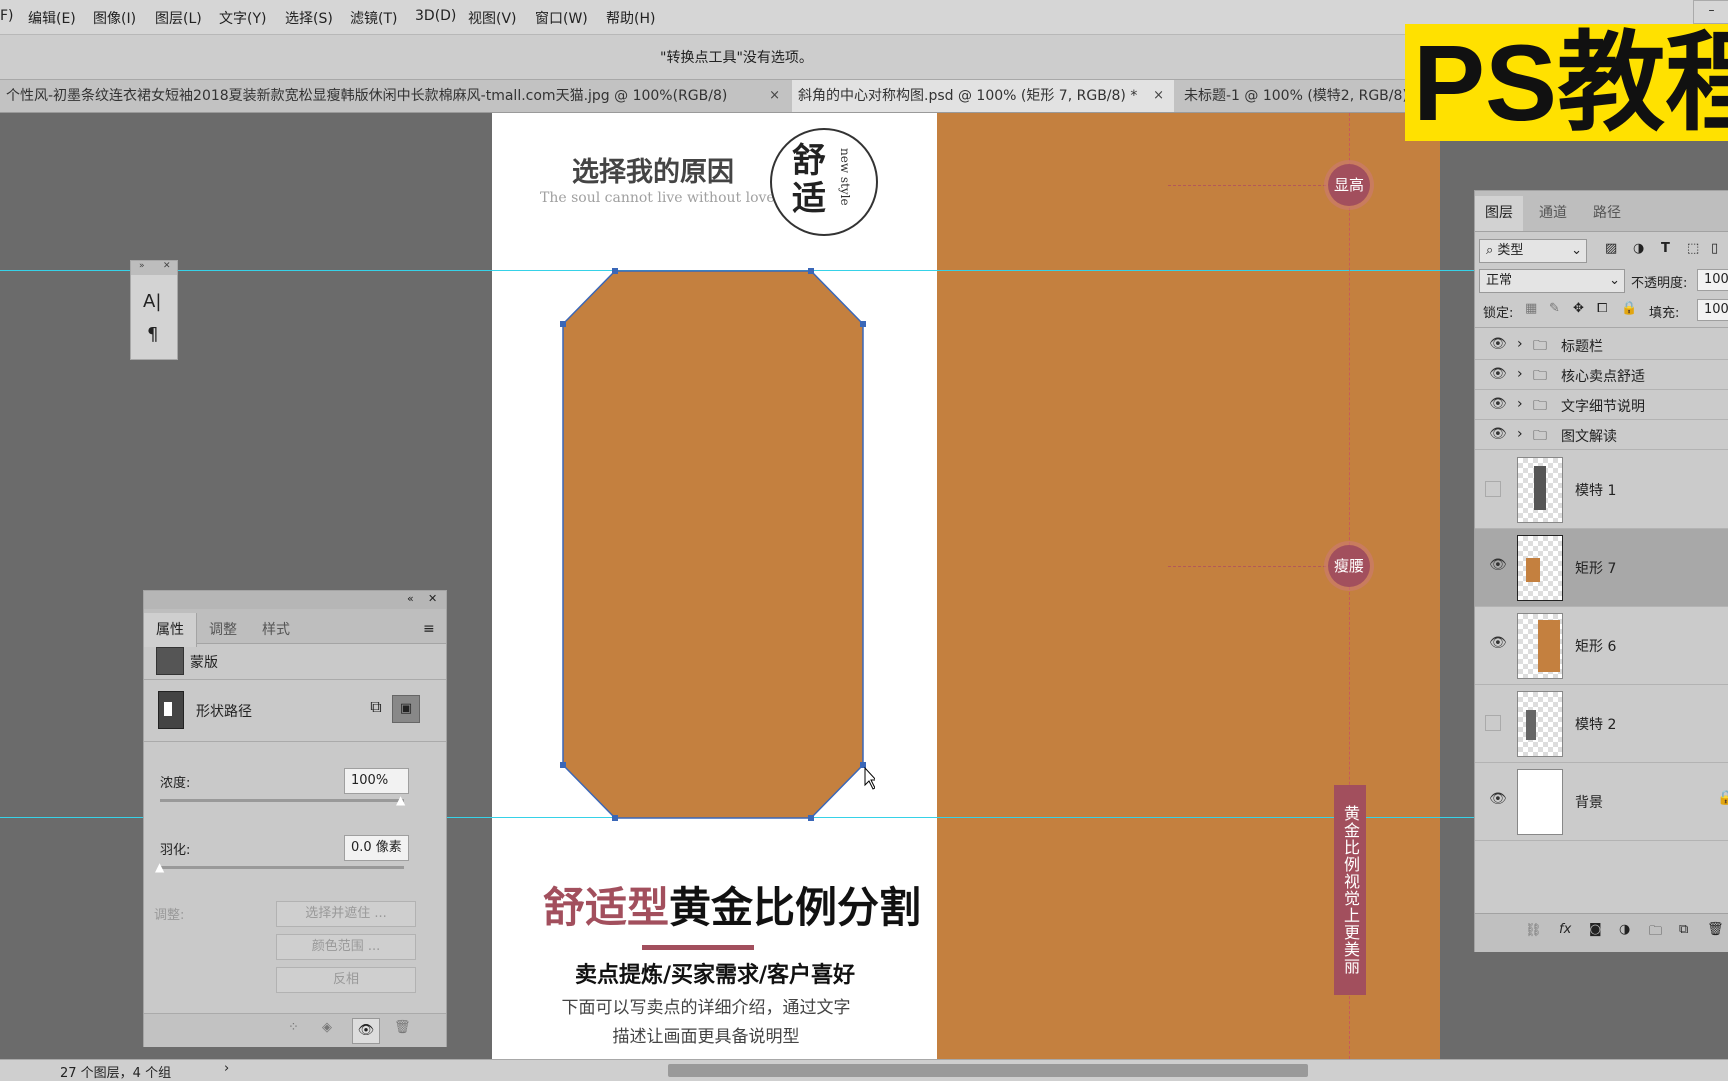 The height and width of the screenshot is (1081, 1728). What do you see at coordinates (1607, 213) in the screenshot?
I see `tab-paths: 路径` at bounding box center [1607, 213].